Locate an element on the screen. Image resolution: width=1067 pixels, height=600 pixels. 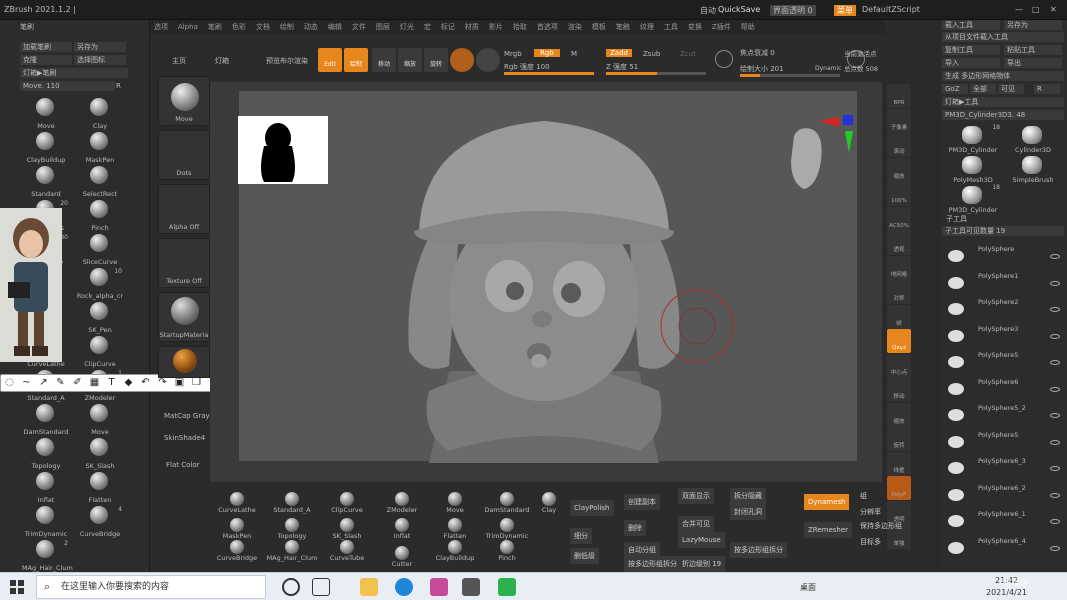
menu-item: 工具 is located at coordinates (671, 27).